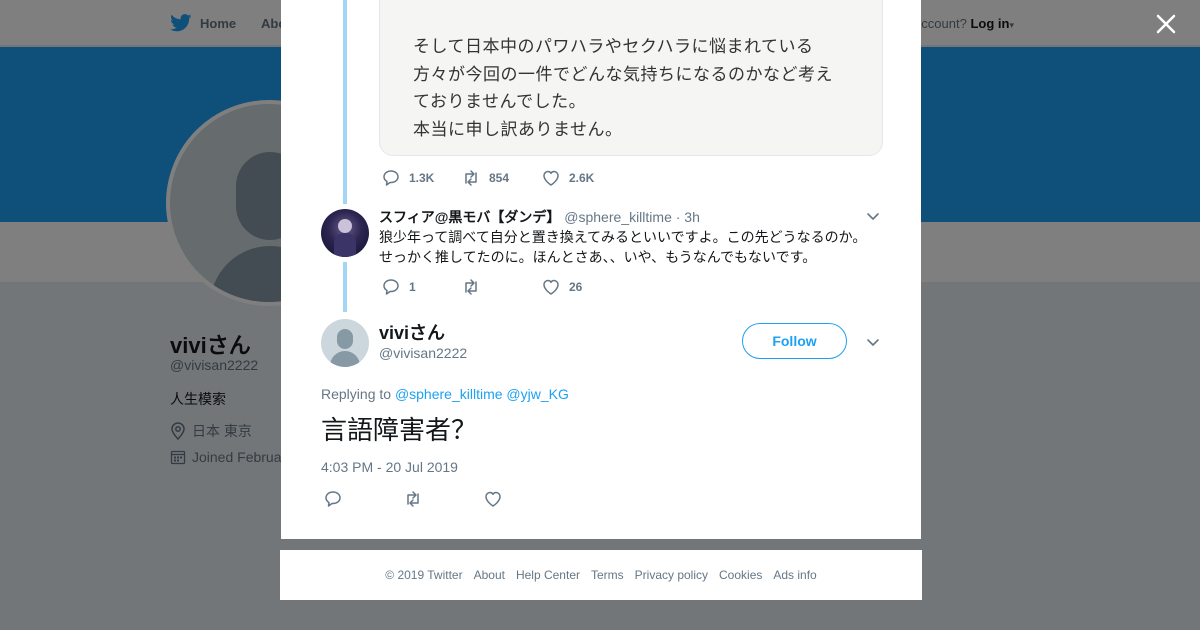  I want to click on reply-actions: 1 26, so click(501, 287).